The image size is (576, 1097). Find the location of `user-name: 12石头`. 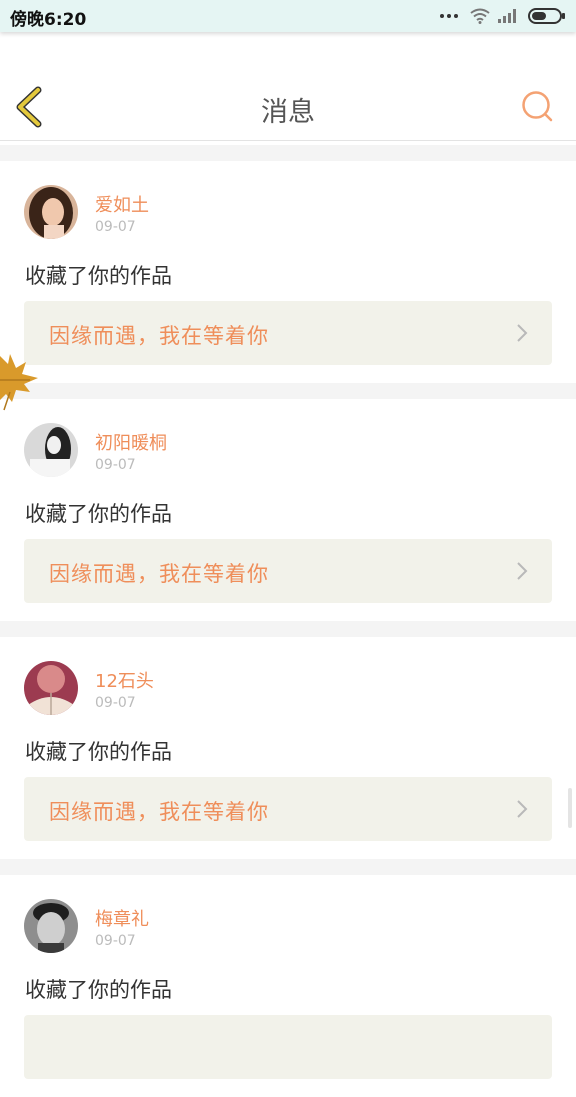

user-name: 12石头 is located at coordinates (124, 680).